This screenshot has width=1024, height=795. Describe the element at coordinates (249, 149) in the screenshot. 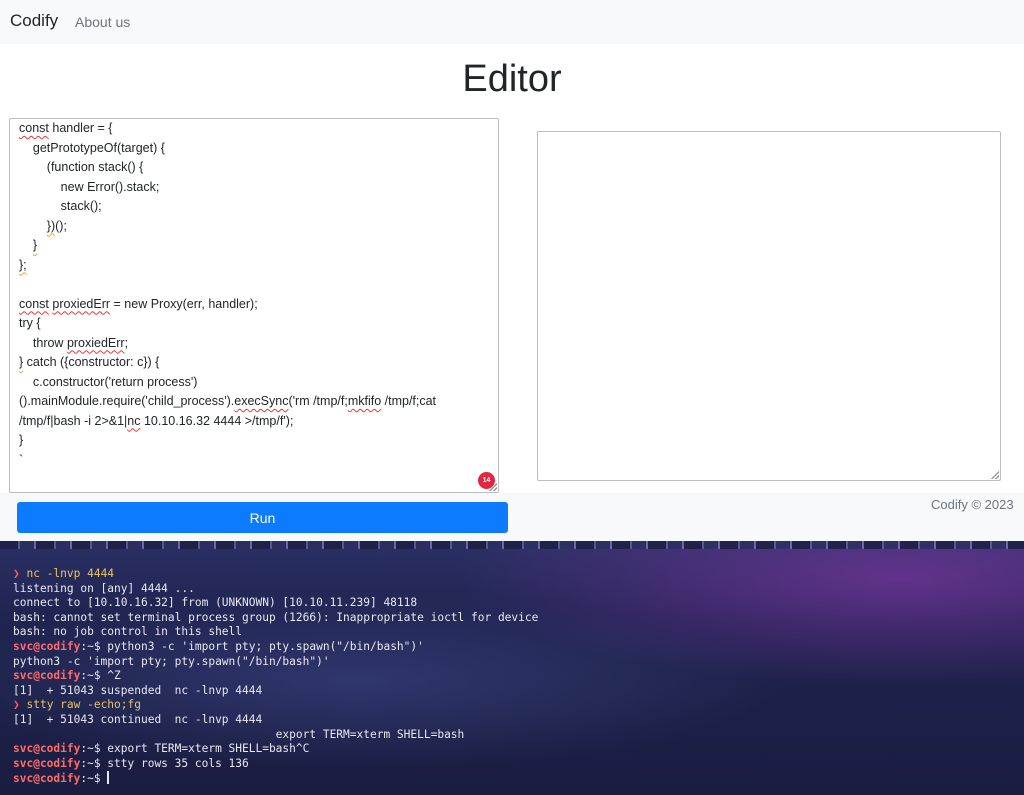

I see `code-line: getPrototypeOf(target) {` at that location.